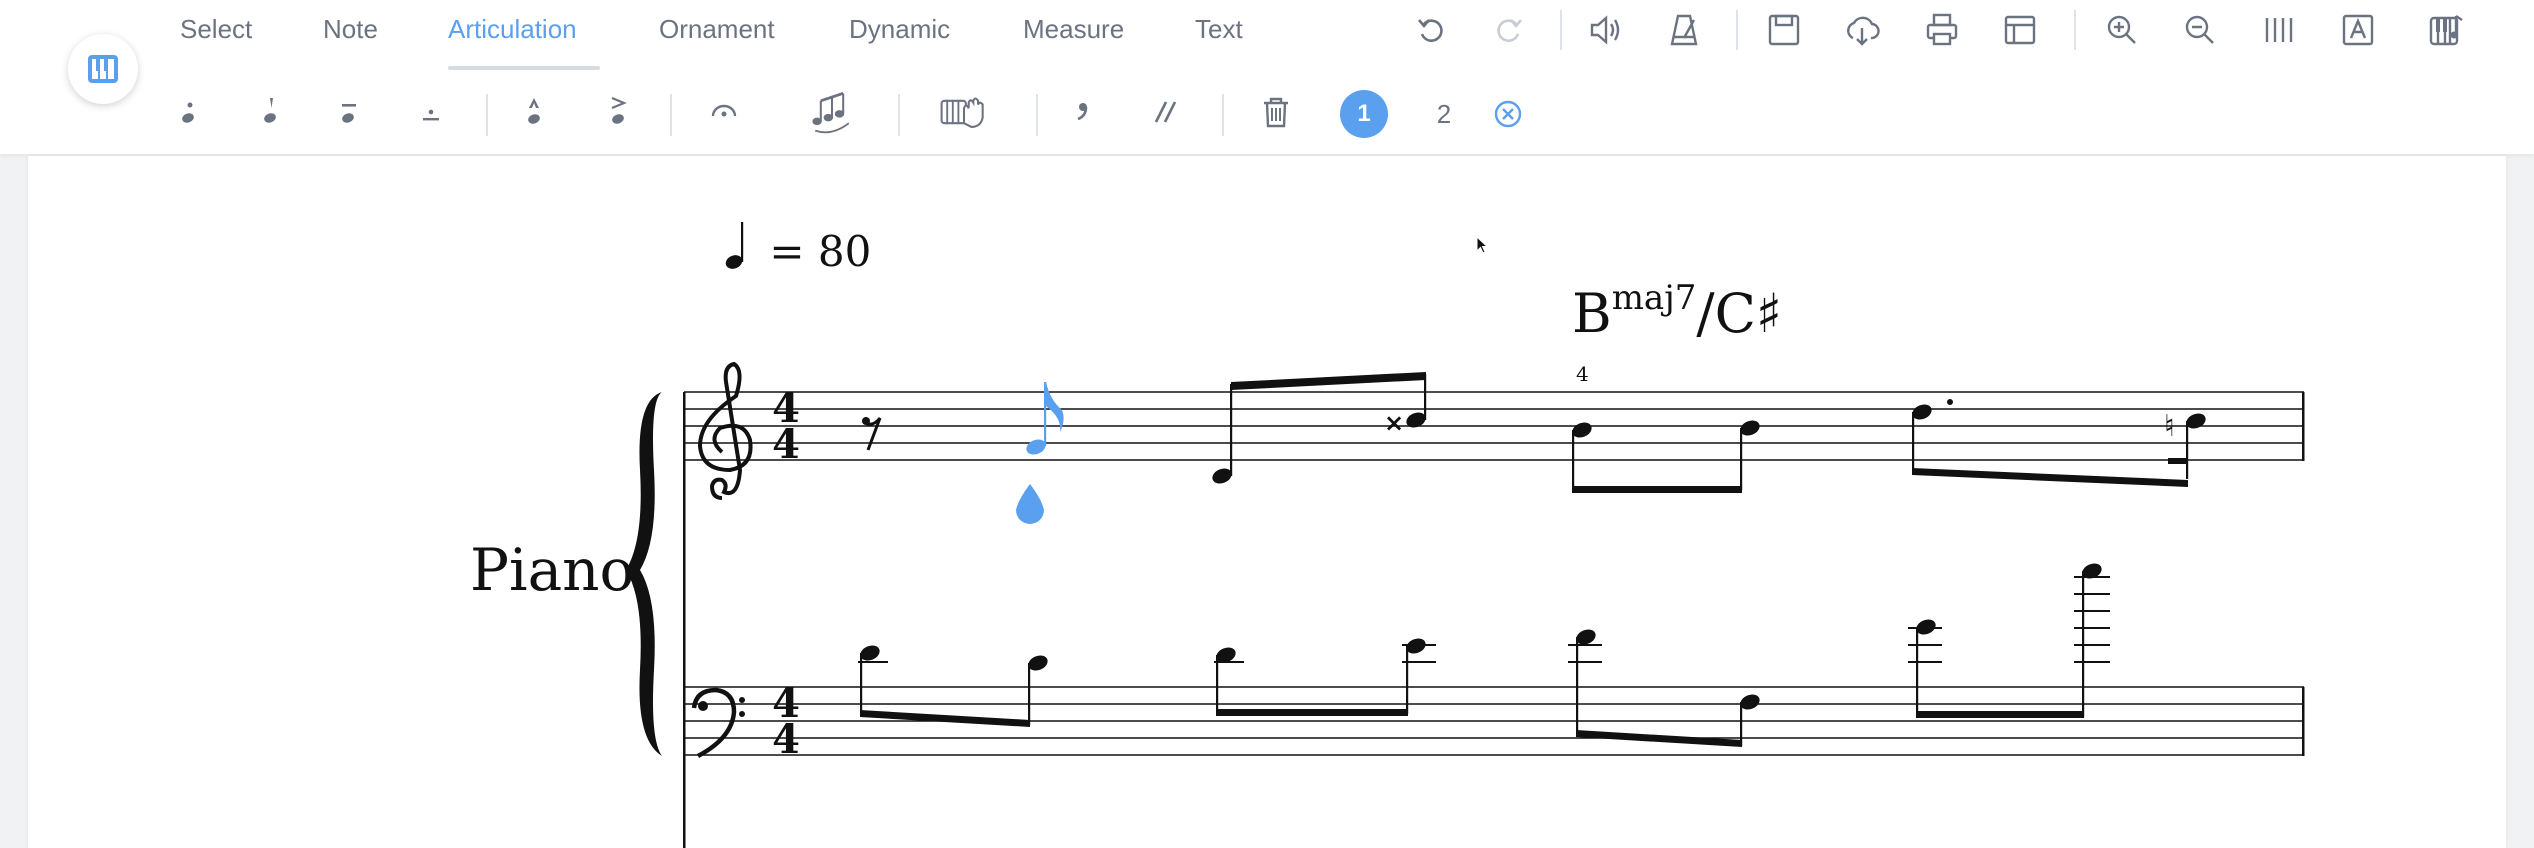 Image resolution: width=2534 pixels, height=848 pixels. Describe the element at coordinates (1494, 721) in the screenshot. I see `bass-staff` at that location.